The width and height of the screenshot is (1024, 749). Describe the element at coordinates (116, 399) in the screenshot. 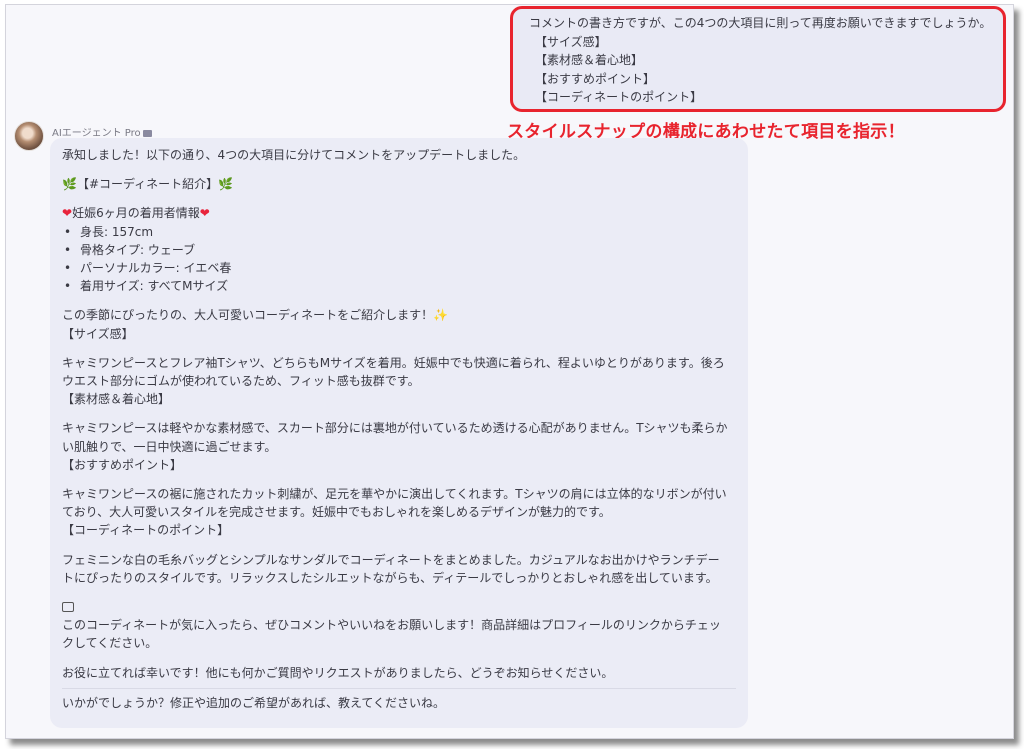

I see `section-title: 【素材感＆着心地】` at that location.